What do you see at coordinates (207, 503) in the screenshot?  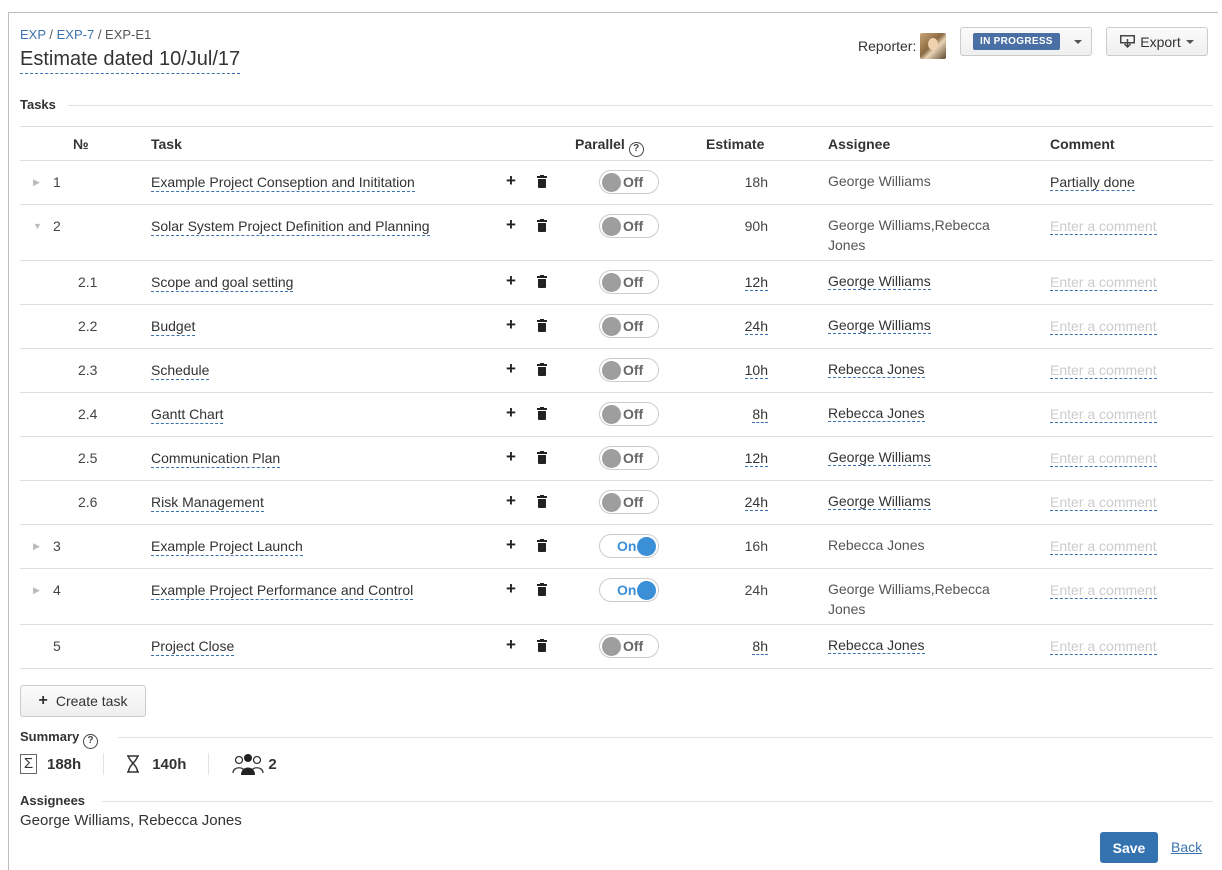 I see `task-name: Risk Management` at bounding box center [207, 503].